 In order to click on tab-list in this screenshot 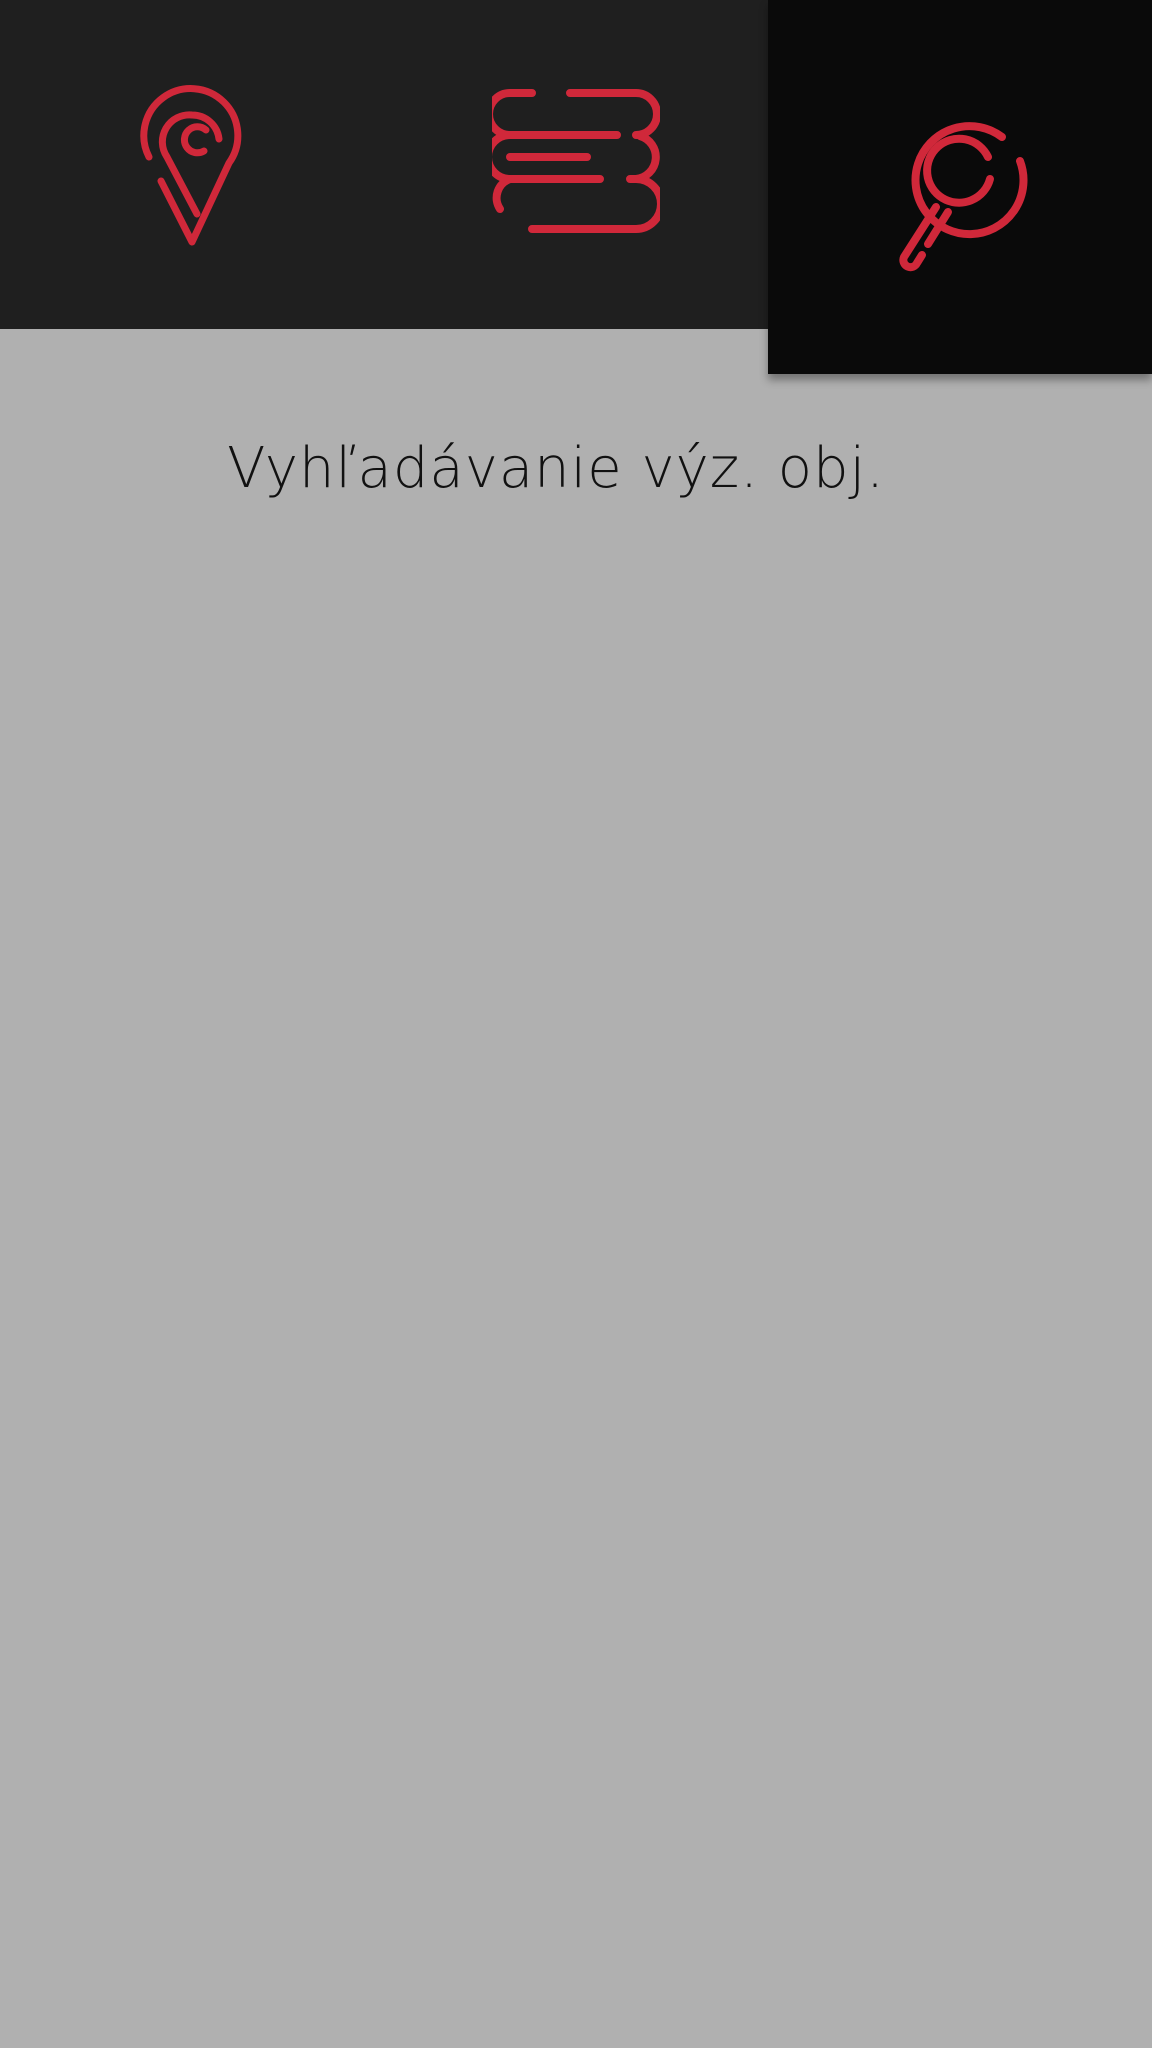, I will do `click(576, 164)`.